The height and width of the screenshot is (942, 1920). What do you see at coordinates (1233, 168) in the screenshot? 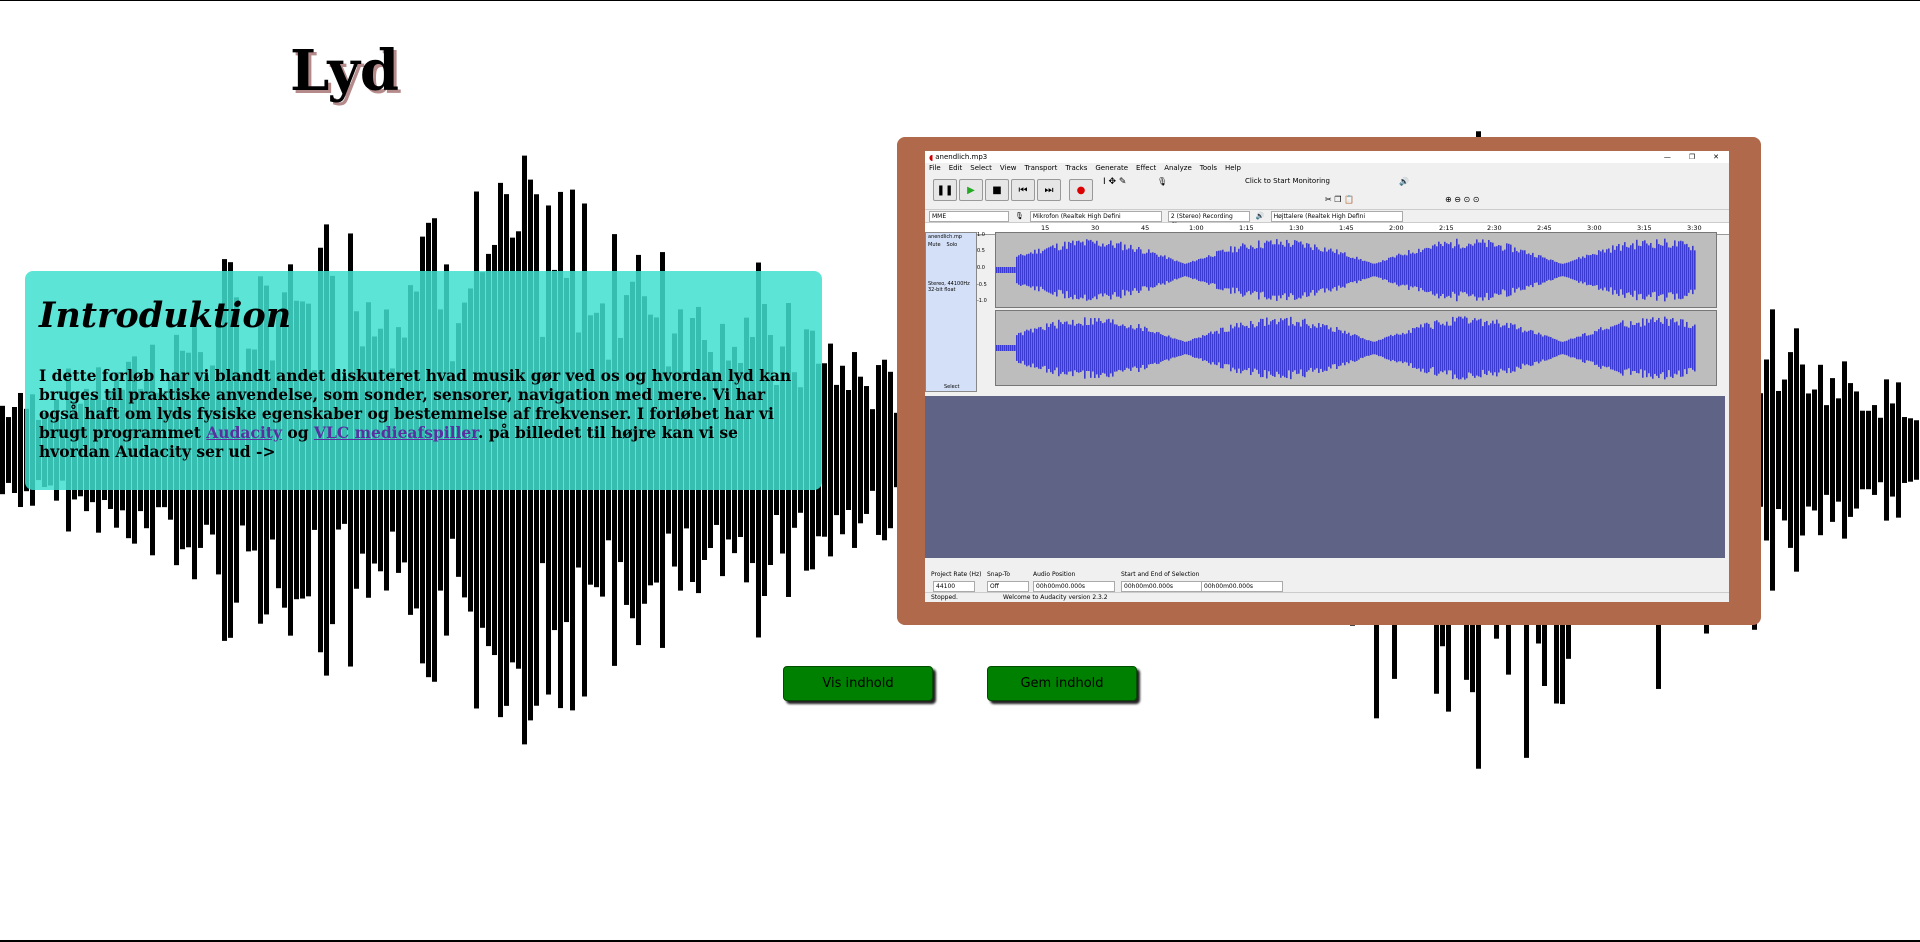
I see `menu-help: Help` at bounding box center [1233, 168].